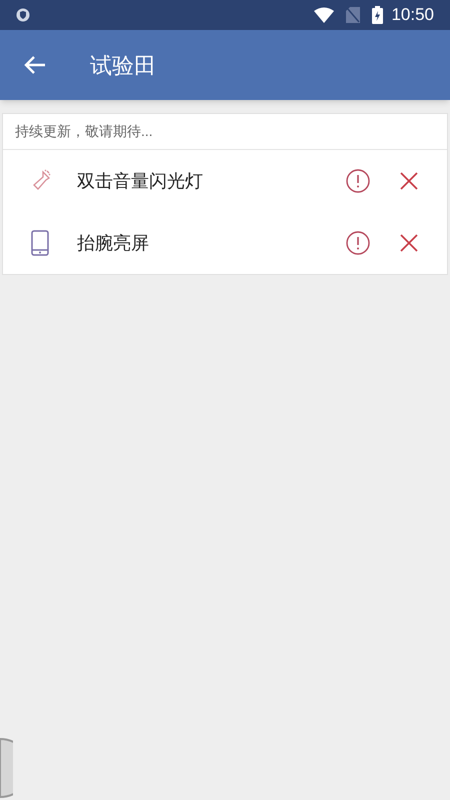  Describe the element at coordinates (412, 15) in the screenshot. I see `clock-time: 10:50` at that location.